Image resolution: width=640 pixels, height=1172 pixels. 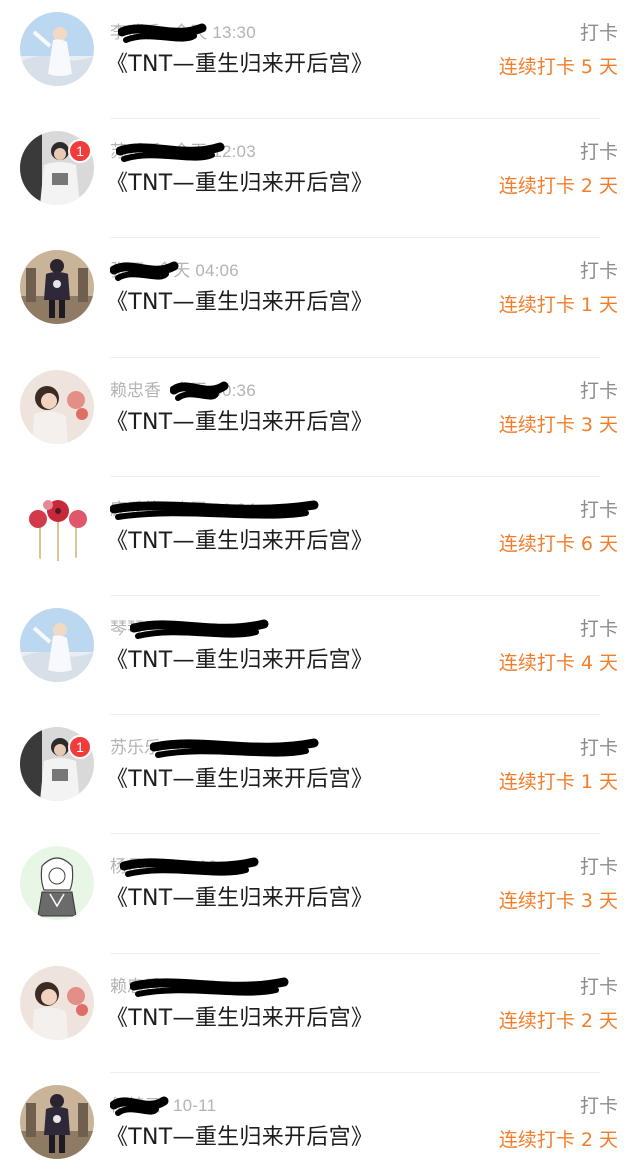 What do you see at coordinates (127, 271) in the screenshot?
I see `user-name: 张丽` at bounding box center [127, 271].